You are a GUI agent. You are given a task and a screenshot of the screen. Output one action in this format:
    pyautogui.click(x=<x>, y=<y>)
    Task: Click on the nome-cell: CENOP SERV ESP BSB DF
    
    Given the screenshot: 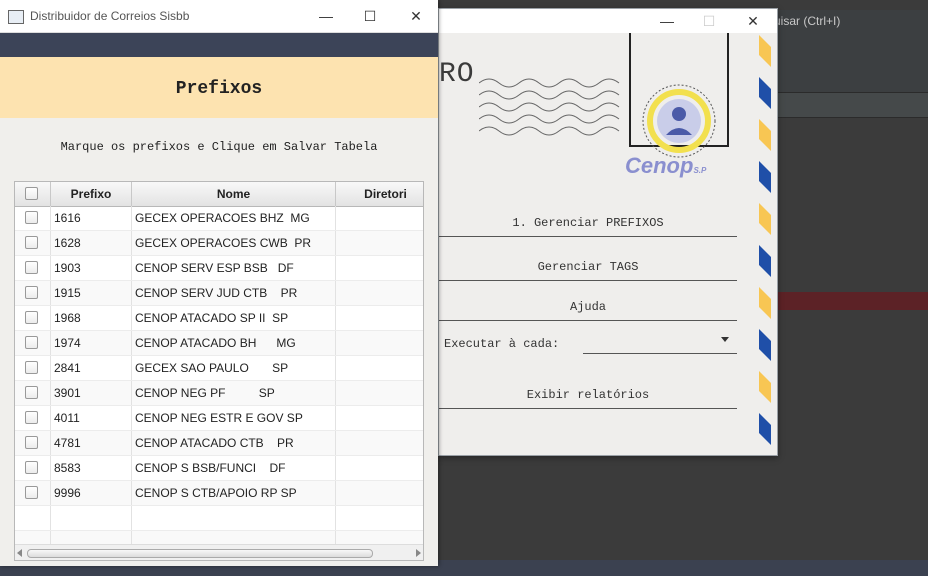 What is the action you would take?
    pyautogui.click(x=234, y=268)
    